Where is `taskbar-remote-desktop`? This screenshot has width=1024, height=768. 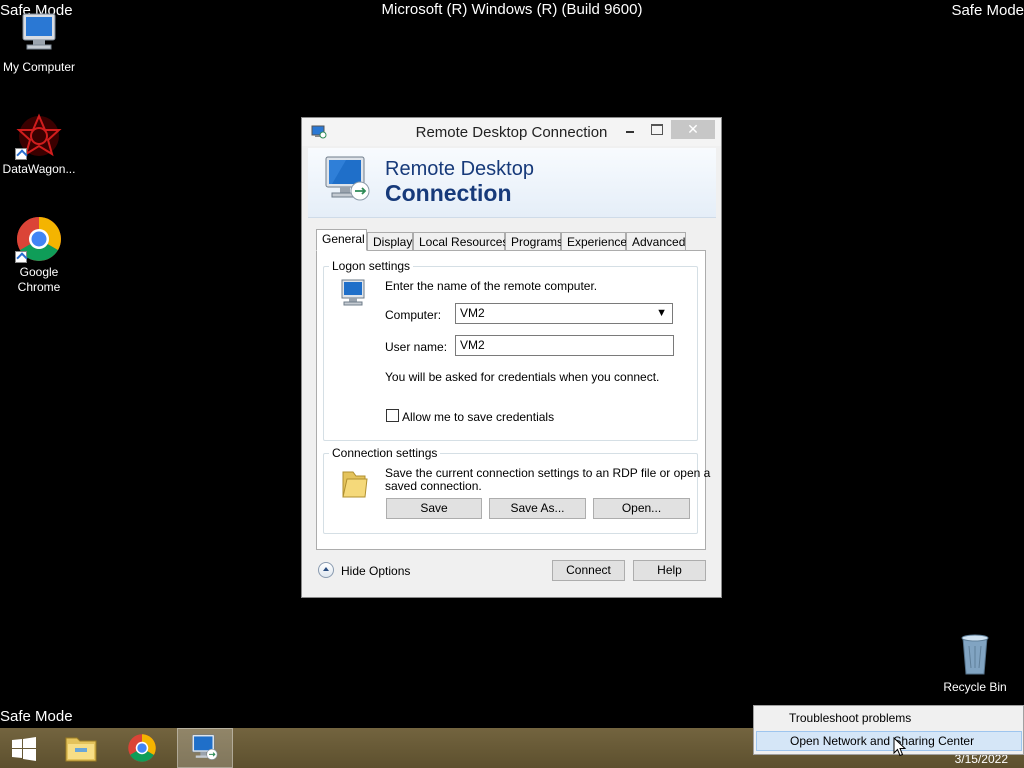 taskbar-remote-desktop is located at coordinates (205, 748).